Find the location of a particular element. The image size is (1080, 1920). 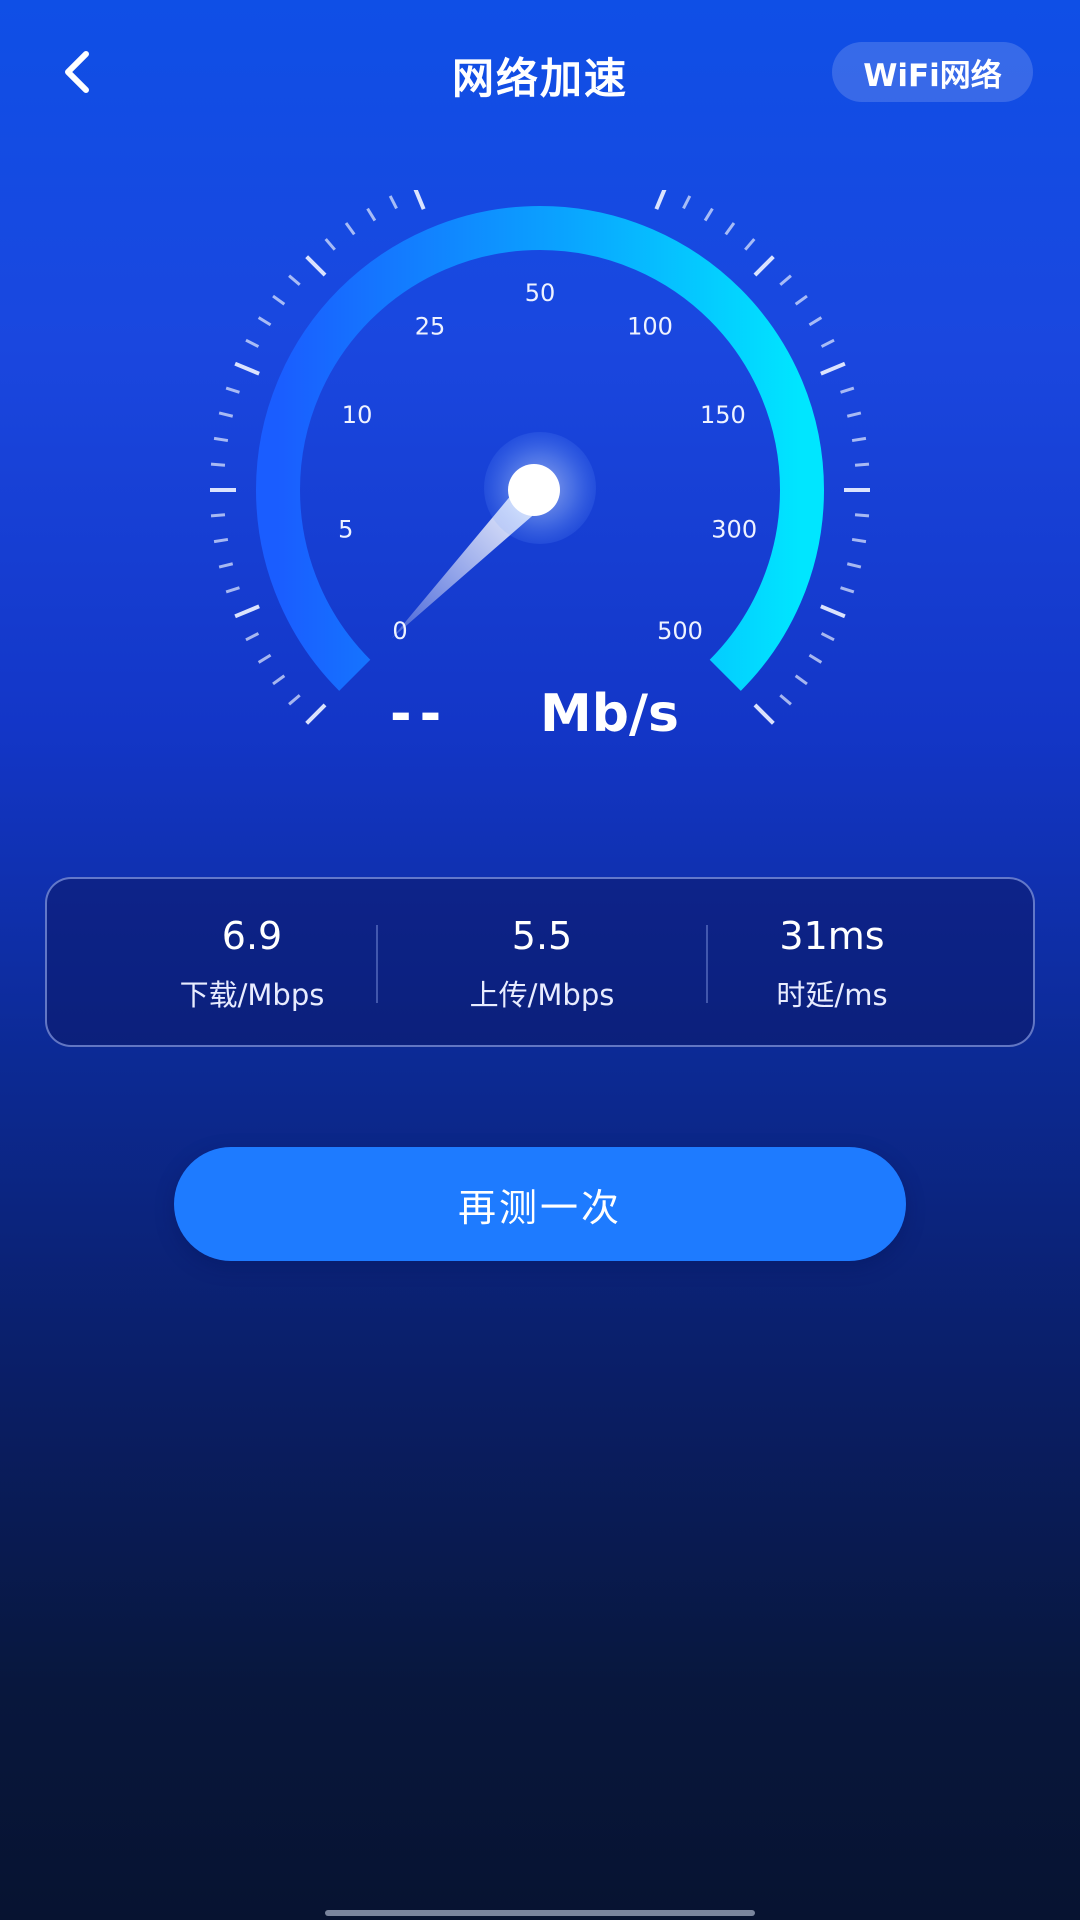

gauge-needle is located at coordinates (493, 535).